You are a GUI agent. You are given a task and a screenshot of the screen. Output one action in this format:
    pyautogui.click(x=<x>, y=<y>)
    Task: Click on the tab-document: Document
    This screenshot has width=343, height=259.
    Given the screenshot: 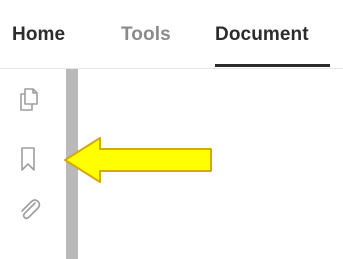 What is the action you would take?
    pyautogui.click(x=262, y=35)
    